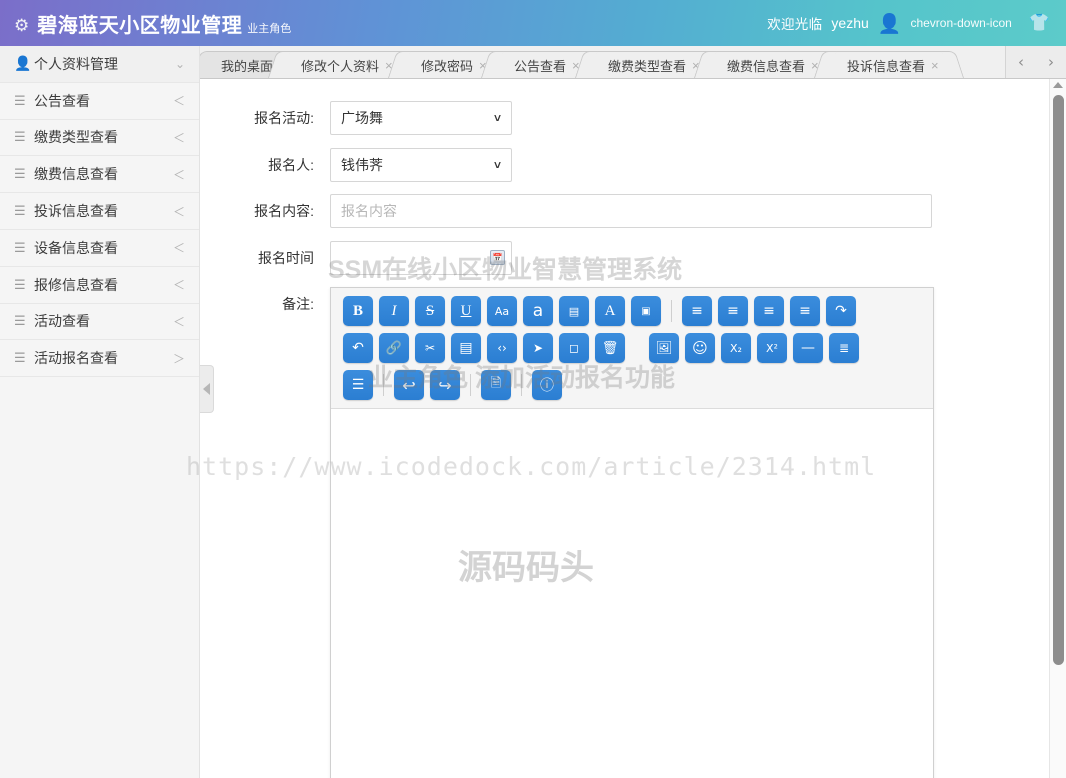 Image resolution: width=1066 pixels, height=778 pixels. I want to click on indent-icon: ↷, so click(841, 311).